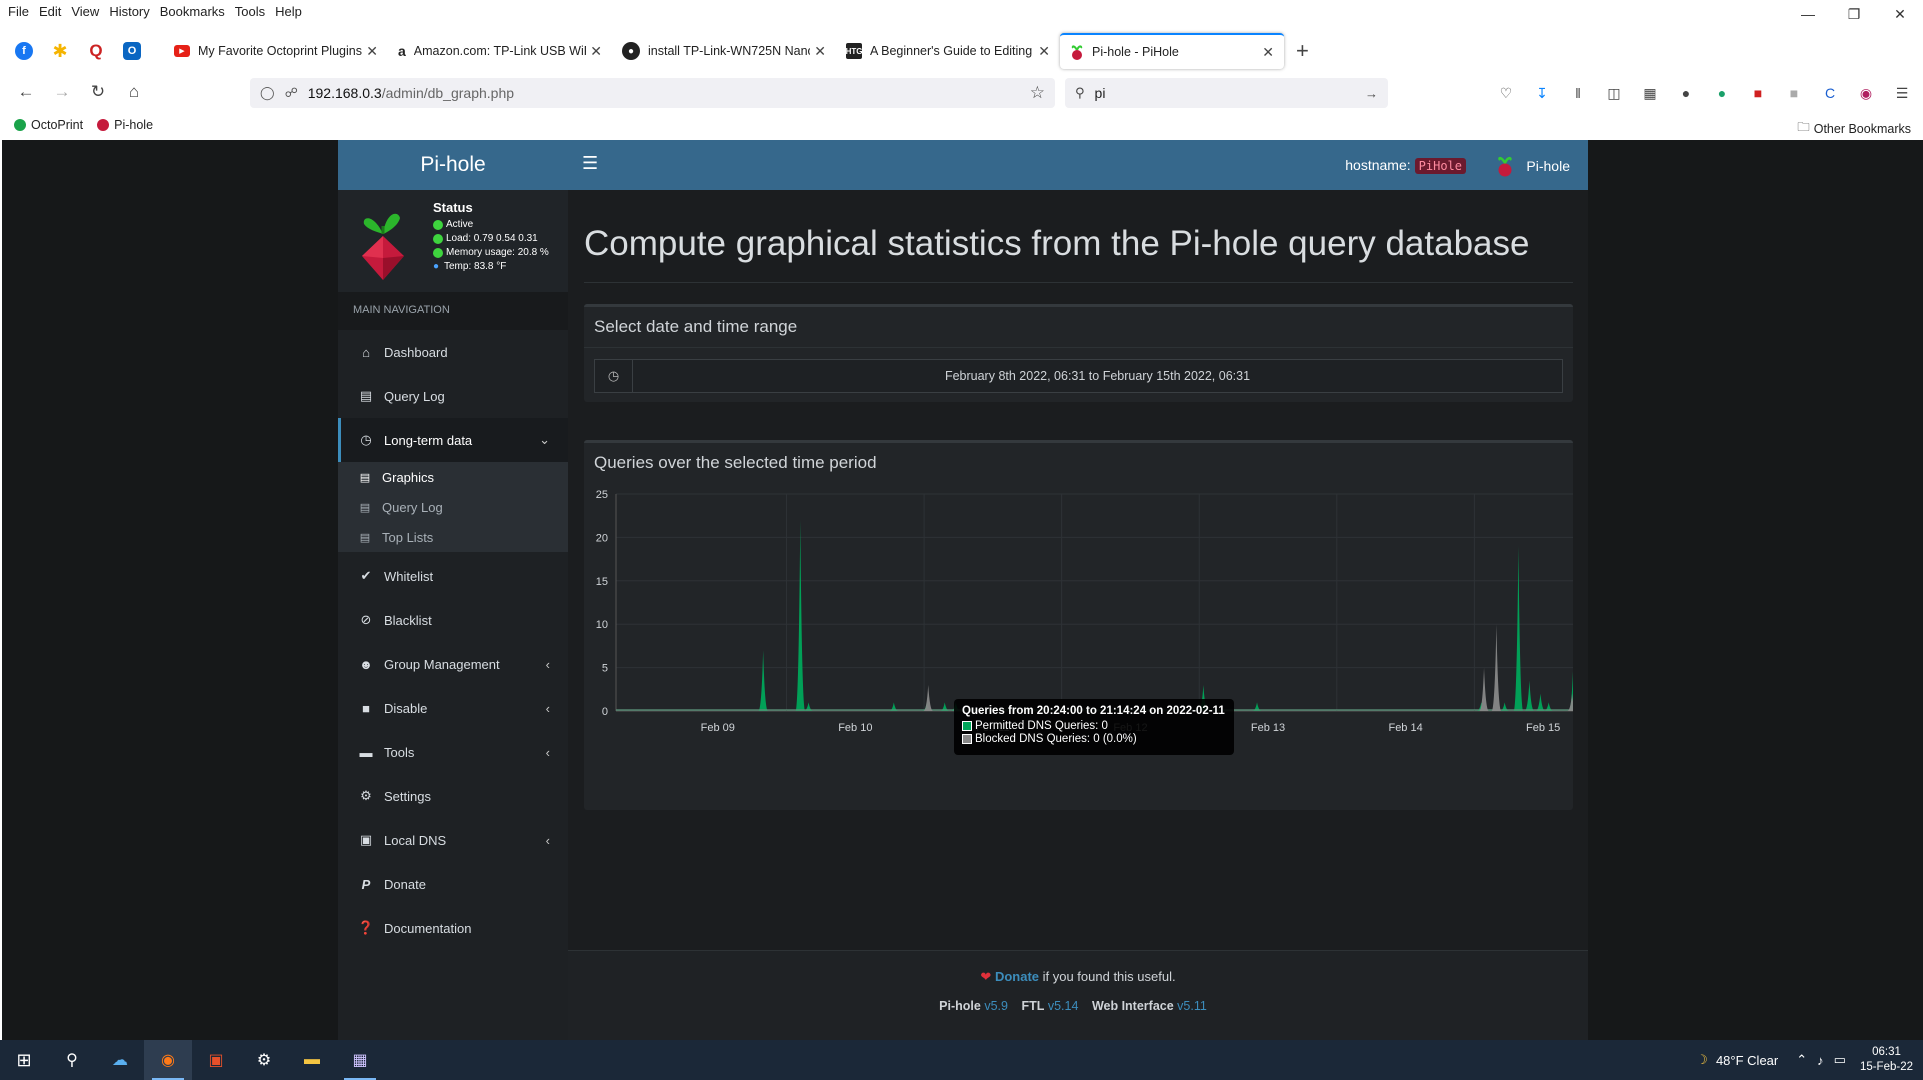  I want to click on network-icon: ▭, so click(1840, 1060).